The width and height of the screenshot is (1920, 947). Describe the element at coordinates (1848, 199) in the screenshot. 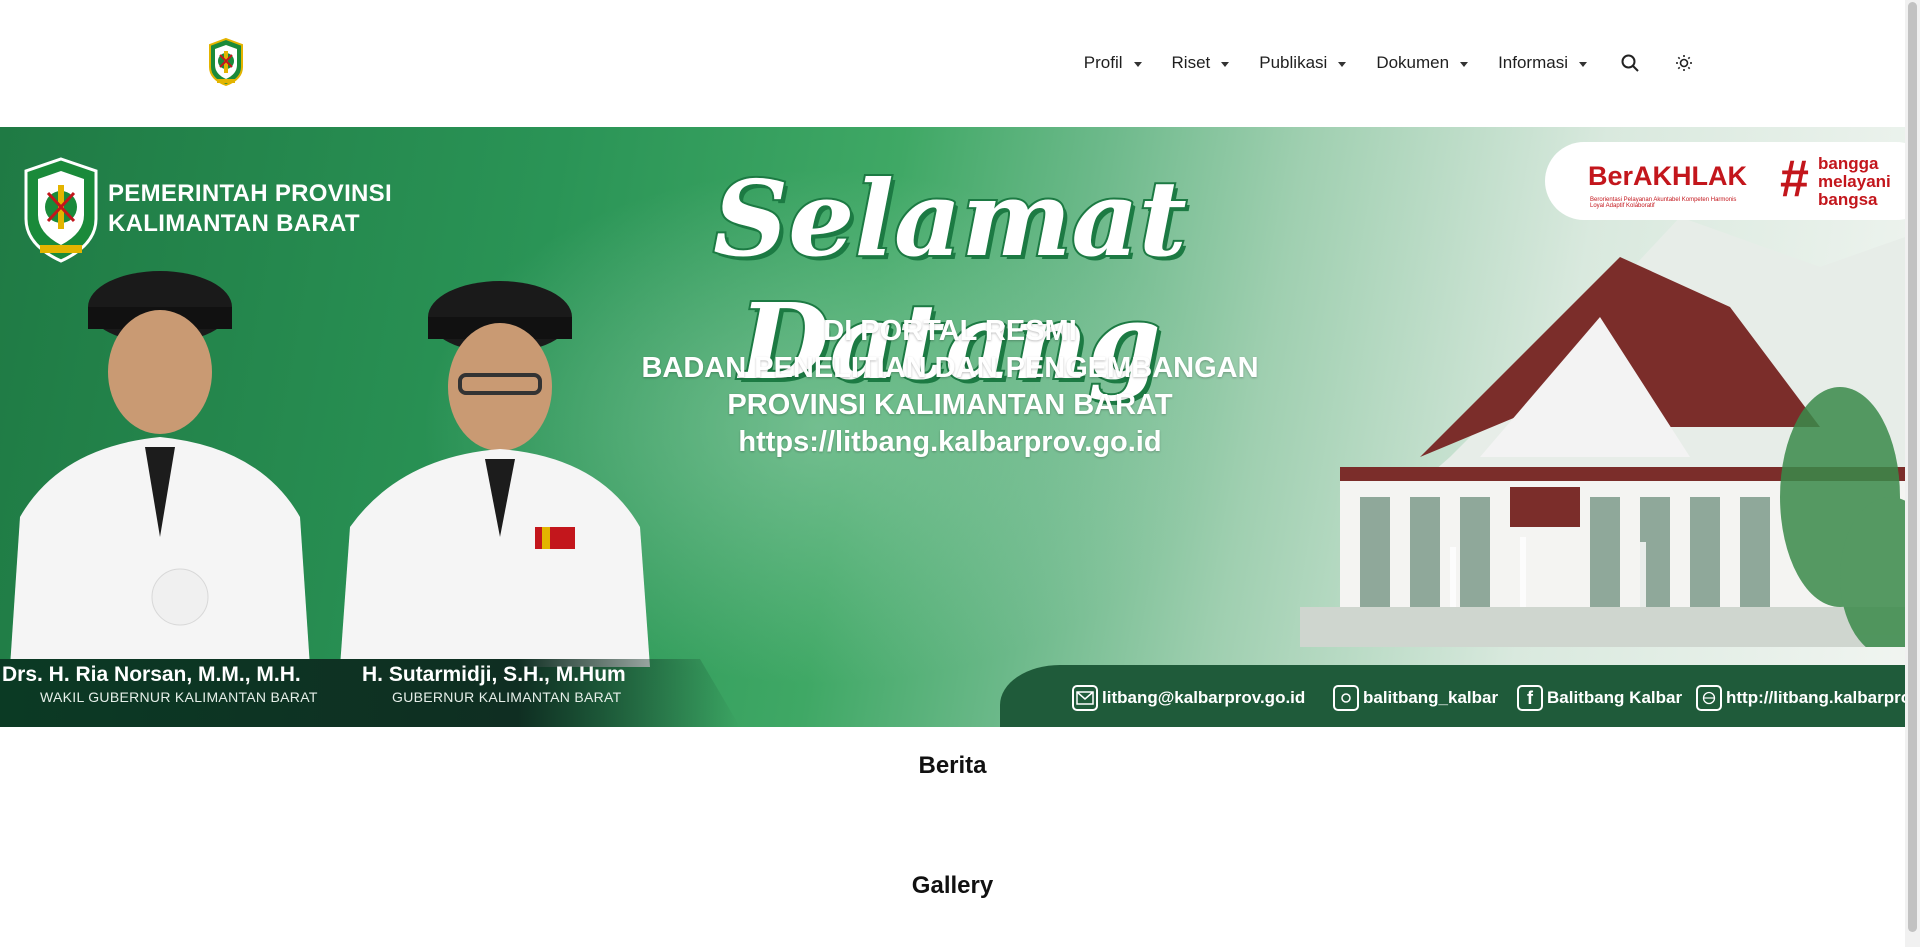

I see `bangga-line3: bangsa` at that location.